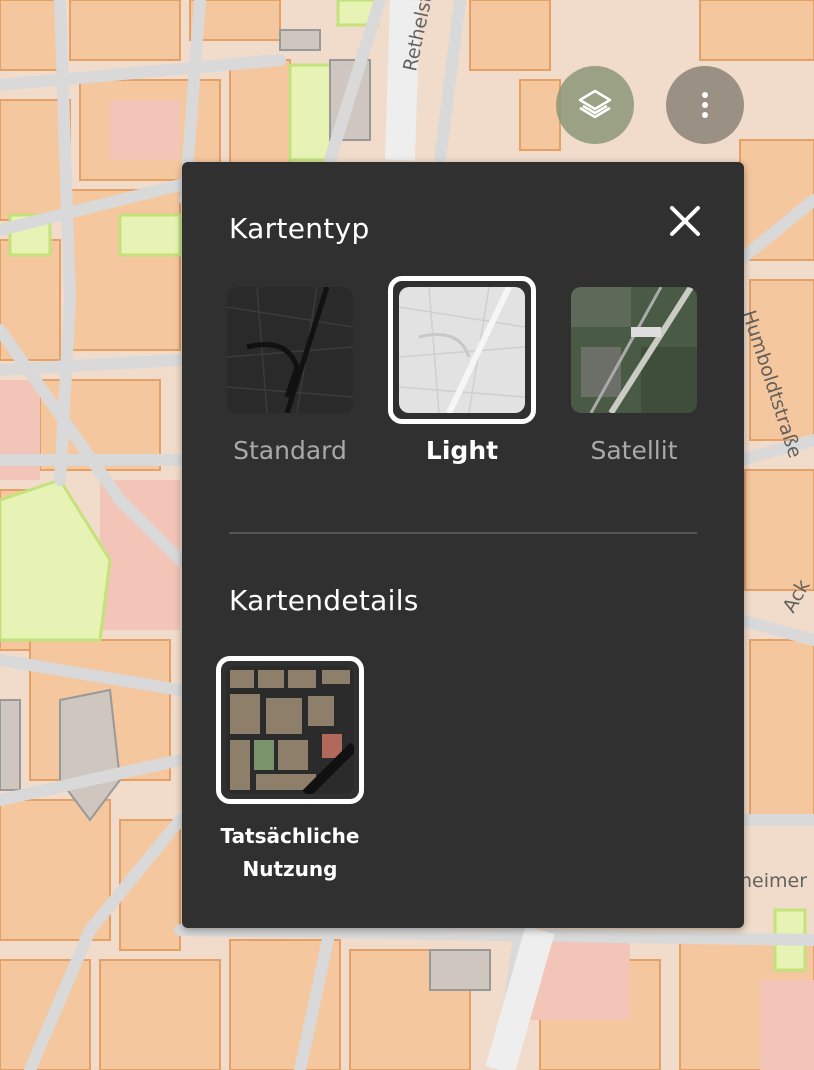 This screenshot has width=814, height=1070. I want to click on map-type-light: Light, so click(462, 370).